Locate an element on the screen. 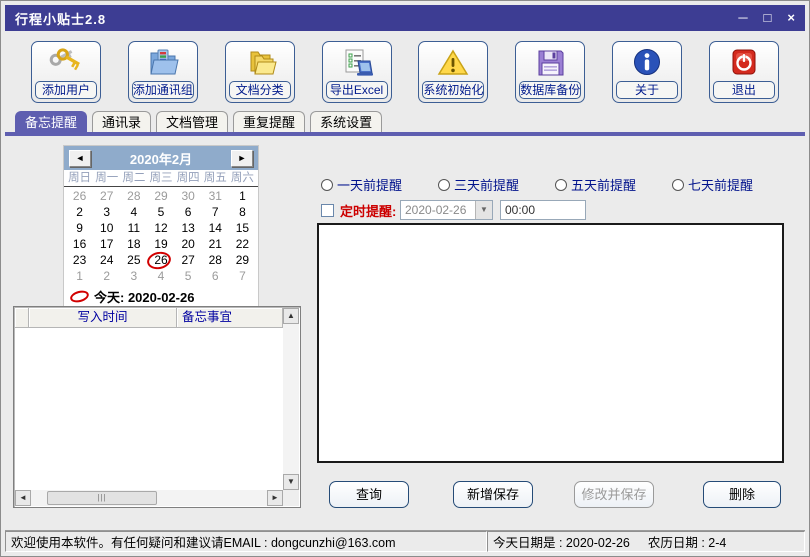  calendar-day: 12 is located at coordinates (160, 228).